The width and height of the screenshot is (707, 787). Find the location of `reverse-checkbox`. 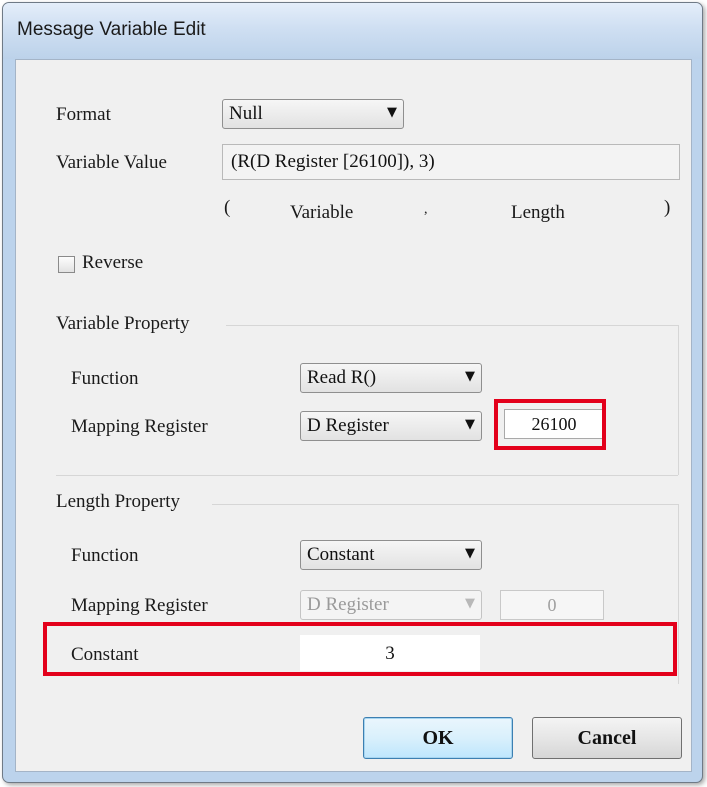

reverse-checkbox is located at coordinates (66, 264).